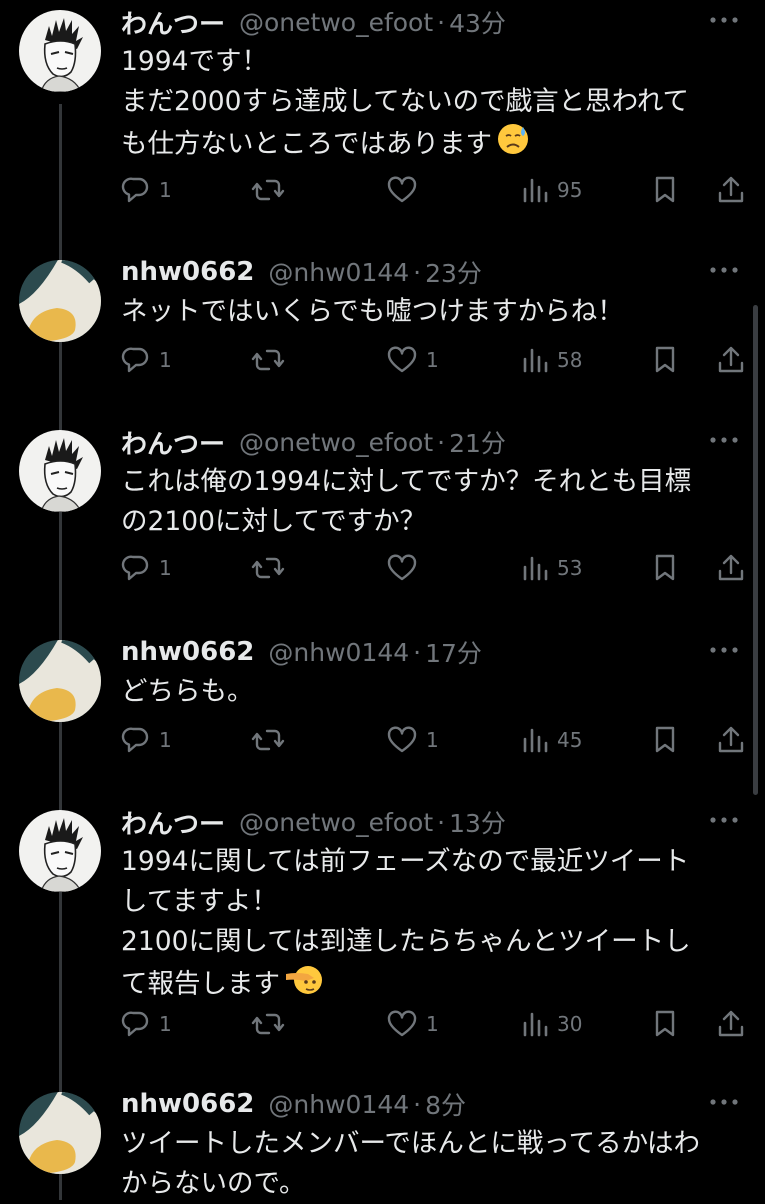 The image size is (765, 1204). I want to click on likes-count: 1, so click(432, 360).